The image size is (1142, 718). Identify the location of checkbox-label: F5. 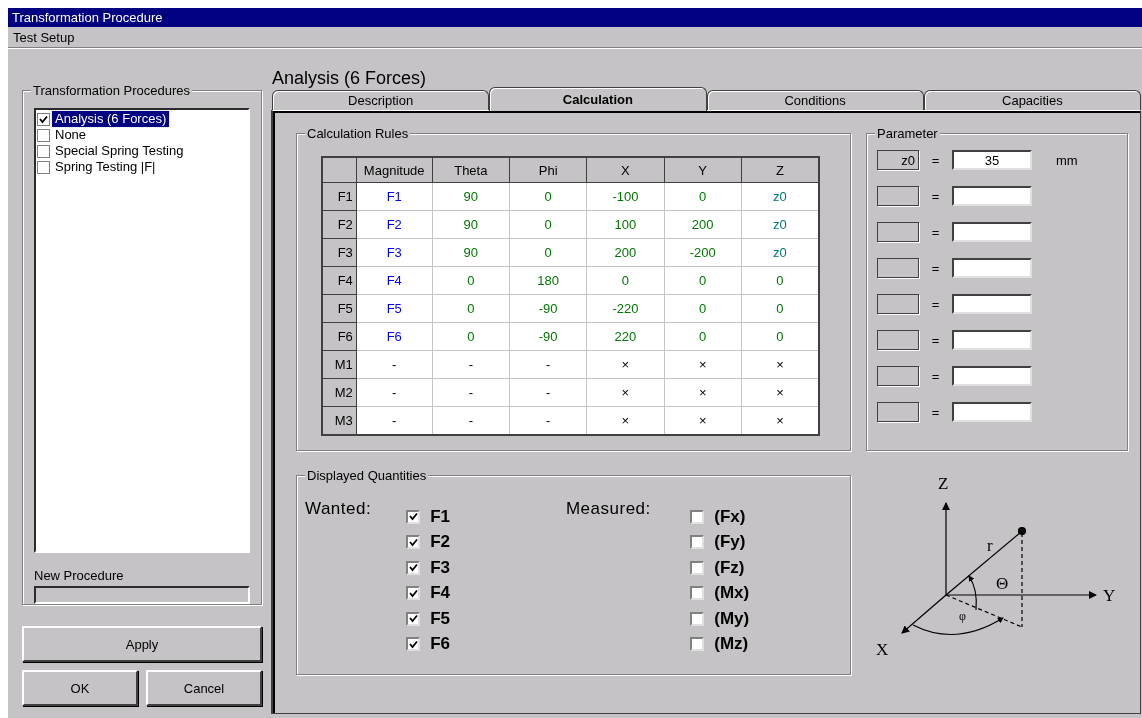
(440, 618).